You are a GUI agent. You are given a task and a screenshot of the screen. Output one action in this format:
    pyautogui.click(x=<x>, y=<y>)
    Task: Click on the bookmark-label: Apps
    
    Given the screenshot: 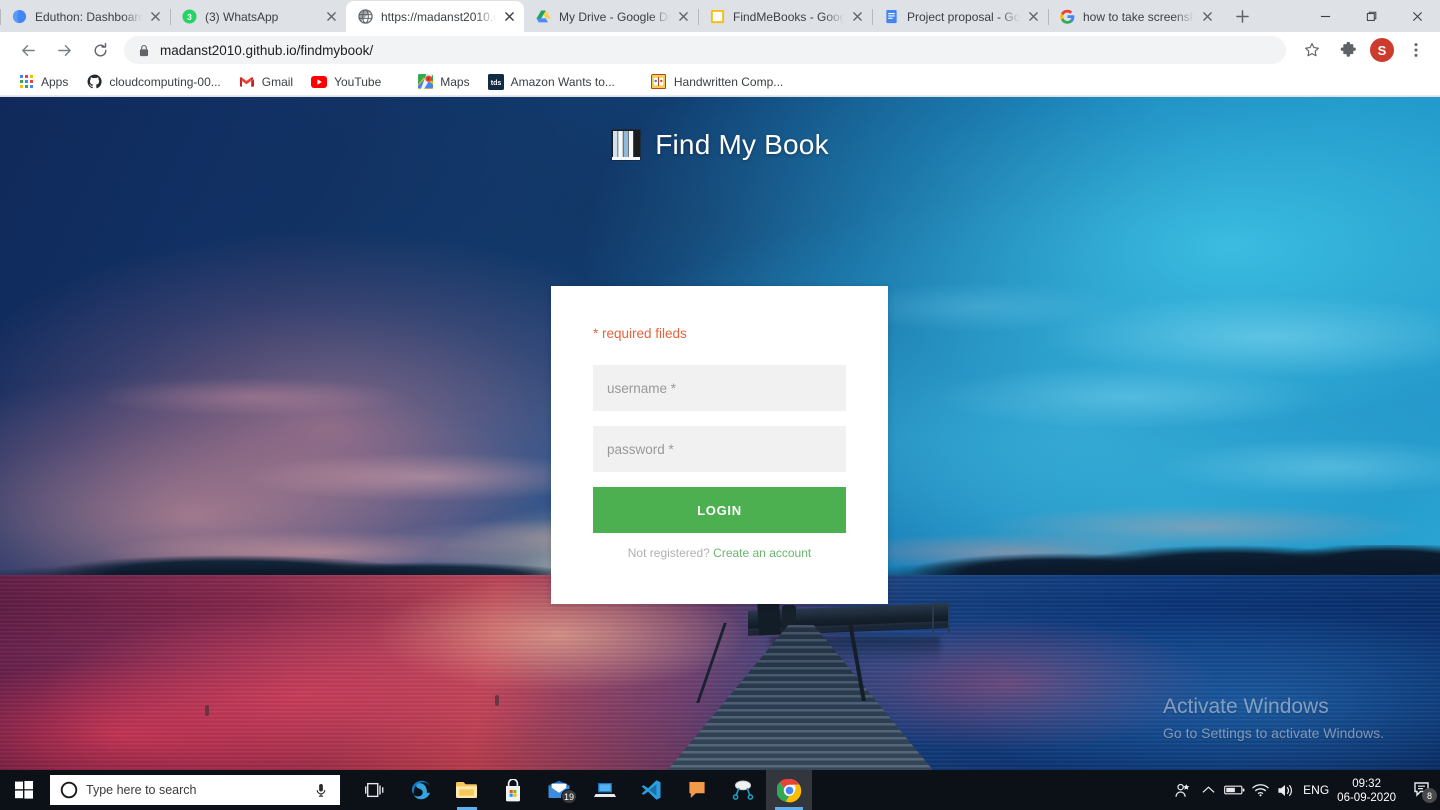 What is the action you would take?
    pyautogui.click(x=55, y=81)
    